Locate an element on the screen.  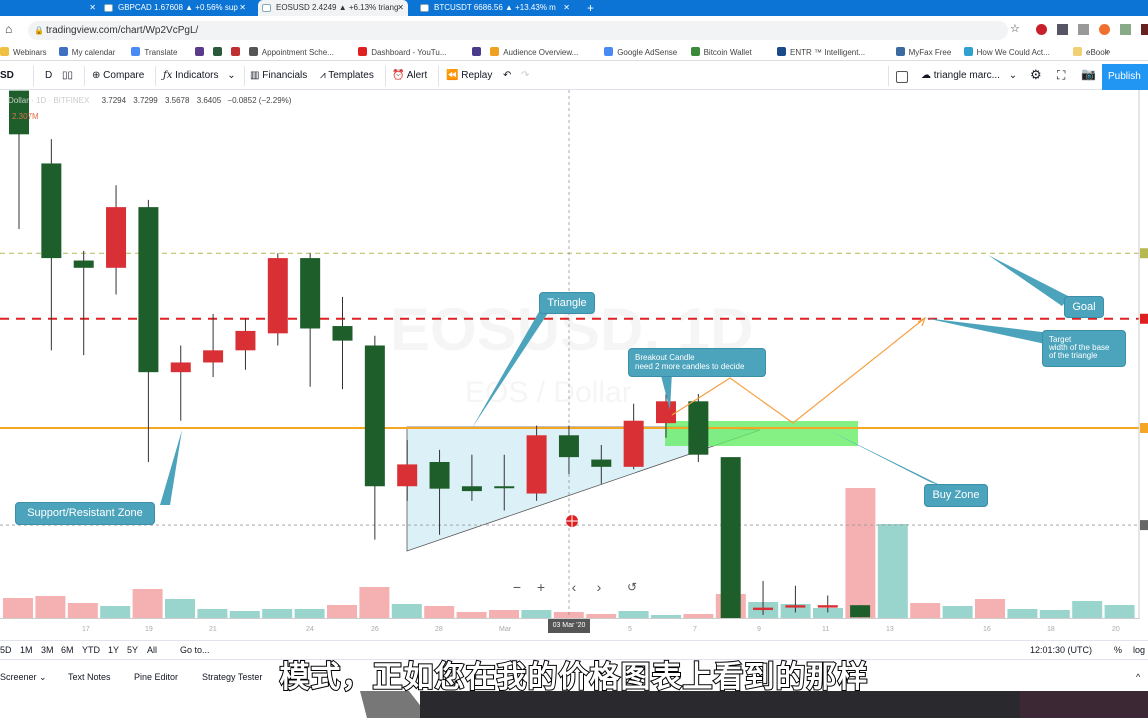
bookmarks-more-button: » is located at coordinates (1108, 51).